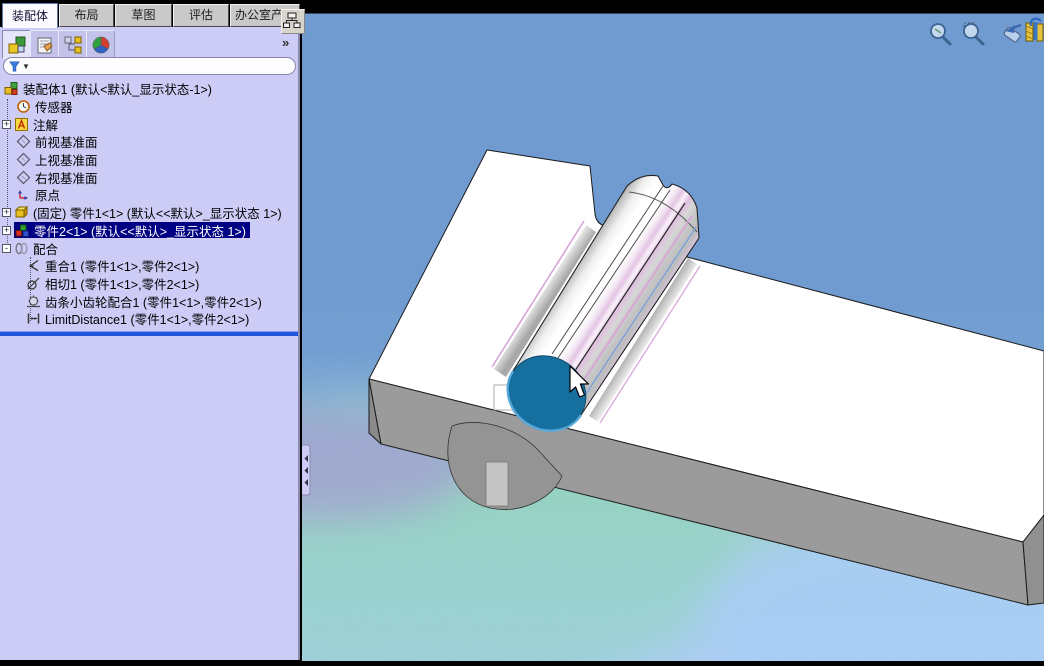  Describe the element at coordinates (149, 333) in the screenshot. I see `rollback-bar` at that location.